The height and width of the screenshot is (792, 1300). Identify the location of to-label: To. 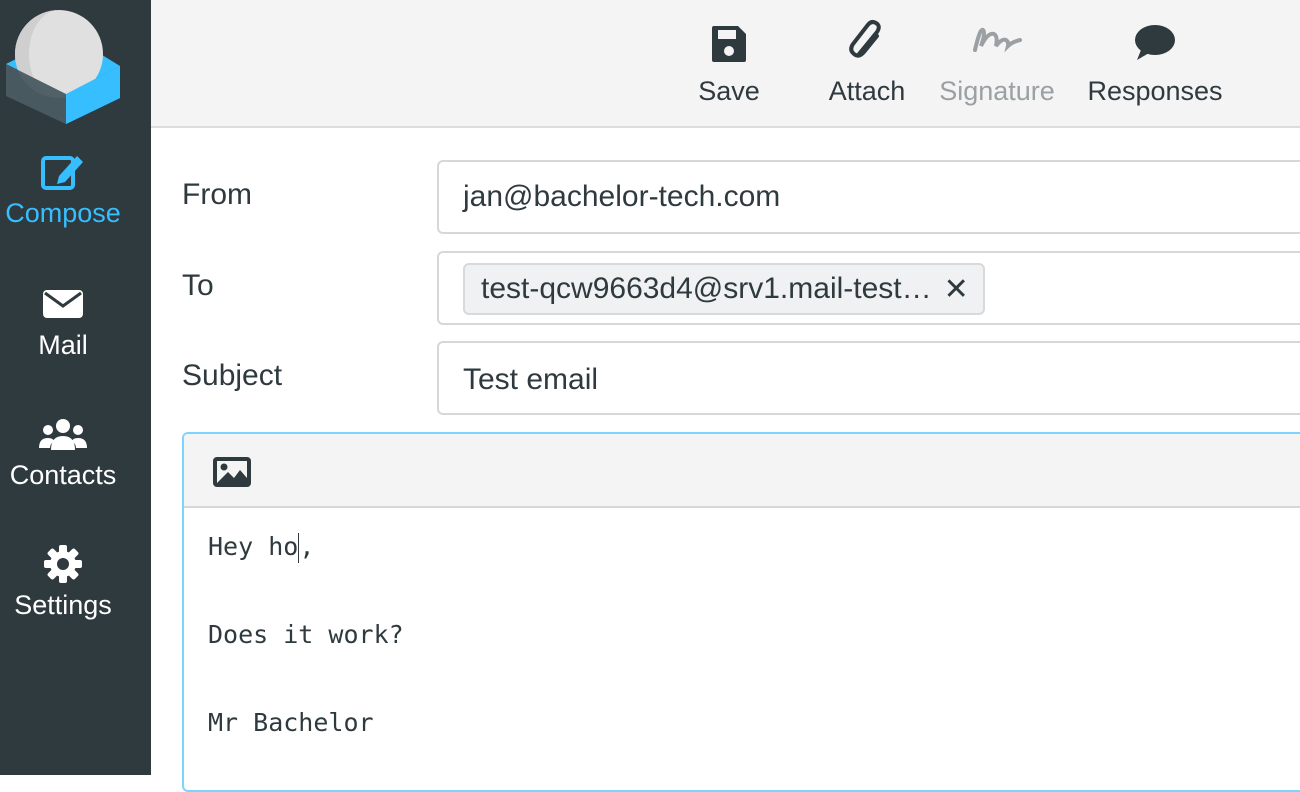
(198, 285).